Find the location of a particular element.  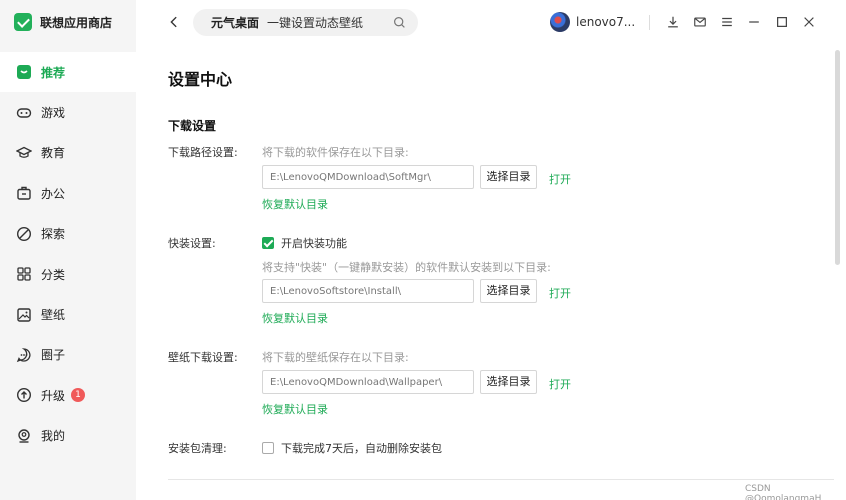

messages-button is located at coordinates (700, 22).